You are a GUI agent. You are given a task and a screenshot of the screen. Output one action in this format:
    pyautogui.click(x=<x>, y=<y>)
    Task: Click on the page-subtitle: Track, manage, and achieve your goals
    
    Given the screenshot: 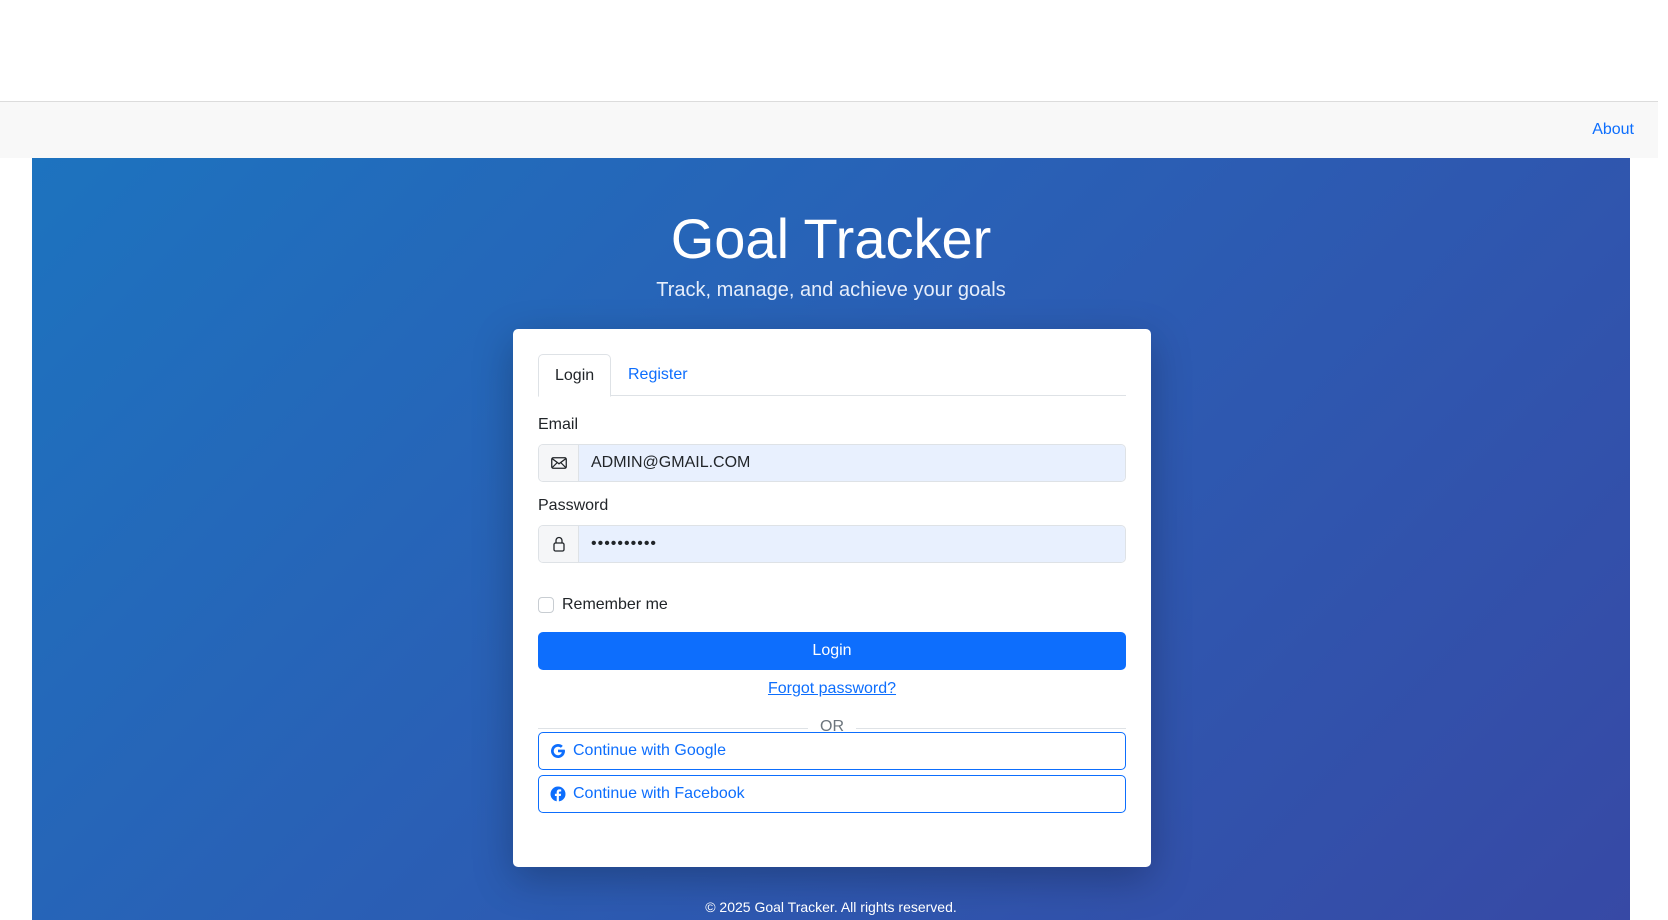 What is the action you would take?
    pyautogui.click(x=831, y=290)
    